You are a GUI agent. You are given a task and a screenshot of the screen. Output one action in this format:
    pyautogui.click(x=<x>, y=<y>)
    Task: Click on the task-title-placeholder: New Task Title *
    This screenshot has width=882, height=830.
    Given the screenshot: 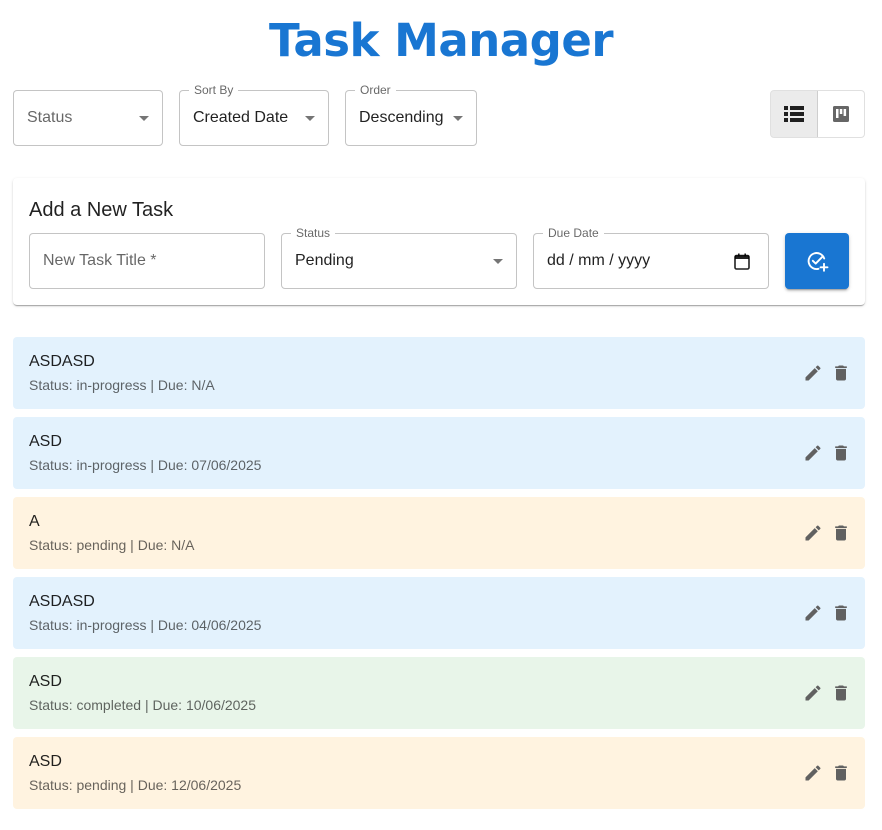 What is the action you would take?
    pyautogui.click(x=100, y=260)
    